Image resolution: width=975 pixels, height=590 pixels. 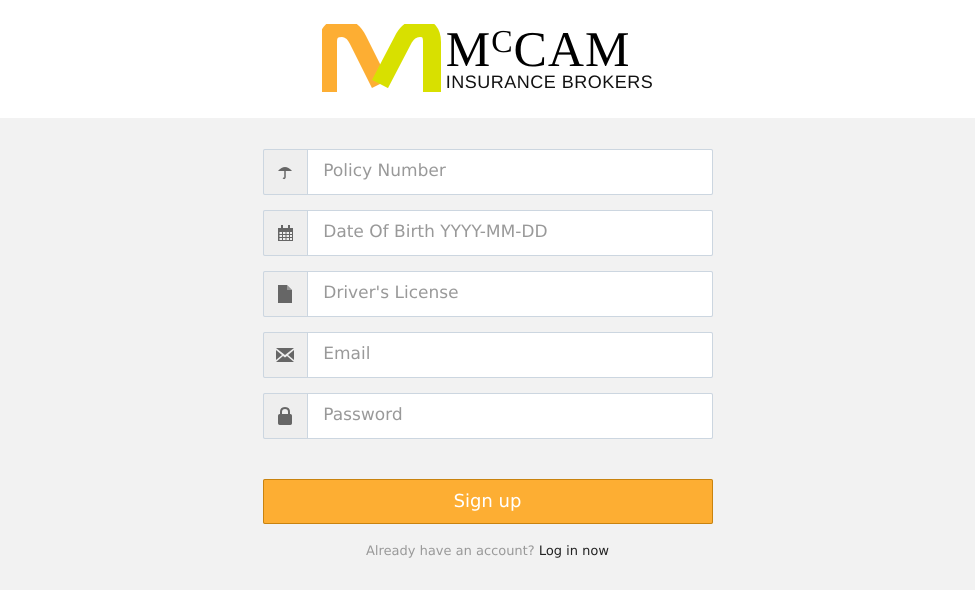 What do you see at coordinates (509, 416) in the screenshot?
I see `input-field: Password` at bounding box center [509, 416].